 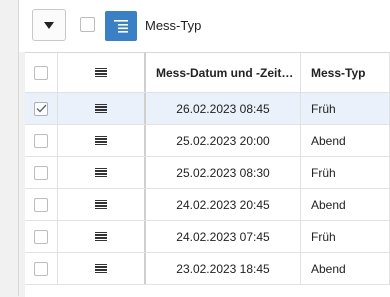 I want to click on table-row: 24.02.2023 07:45 Früh, so click(x=207, y=237).